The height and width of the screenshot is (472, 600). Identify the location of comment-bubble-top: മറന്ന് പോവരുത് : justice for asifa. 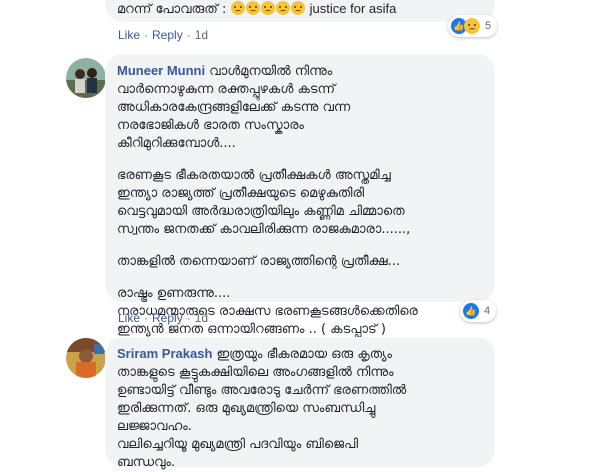
(300, 11).